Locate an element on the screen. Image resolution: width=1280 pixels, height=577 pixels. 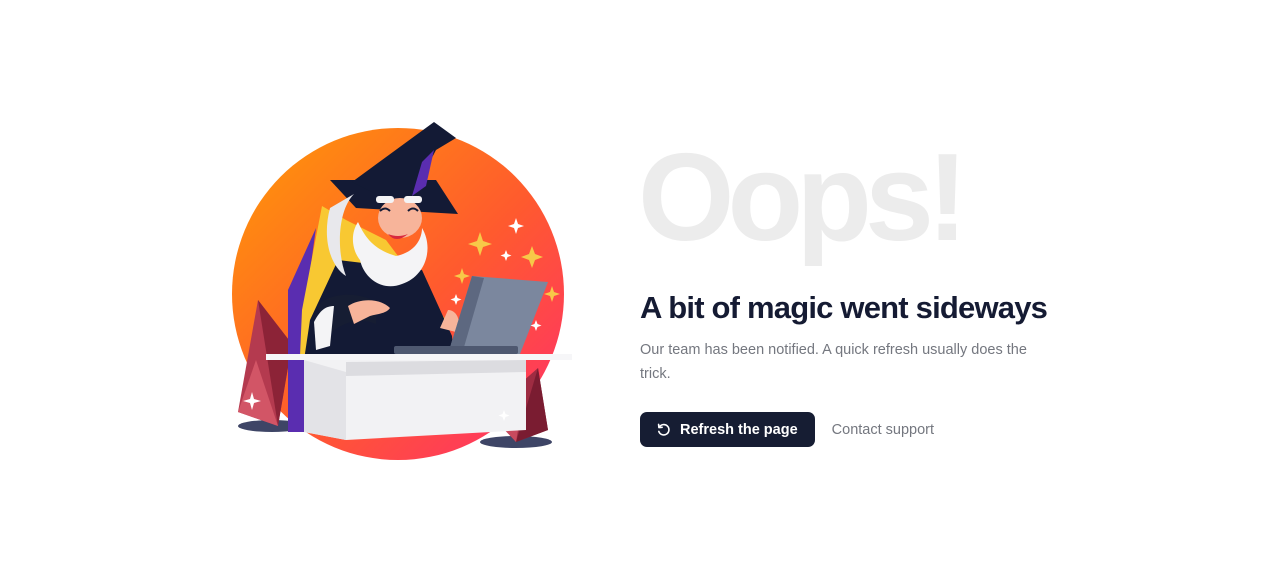
error-actions: Refresh the page Contact support is located at coordinates (787, 429).